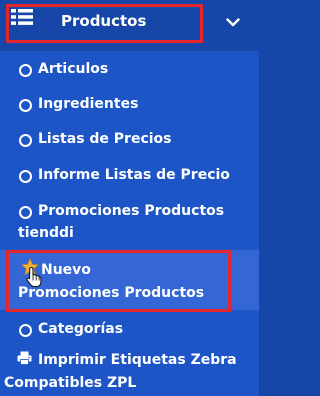 This screenshot has width=320, height=396. What do you see at coordinates (233, 22) in the screenshot?
I see `chevron-down-icon` at bounding box center [233, 22].